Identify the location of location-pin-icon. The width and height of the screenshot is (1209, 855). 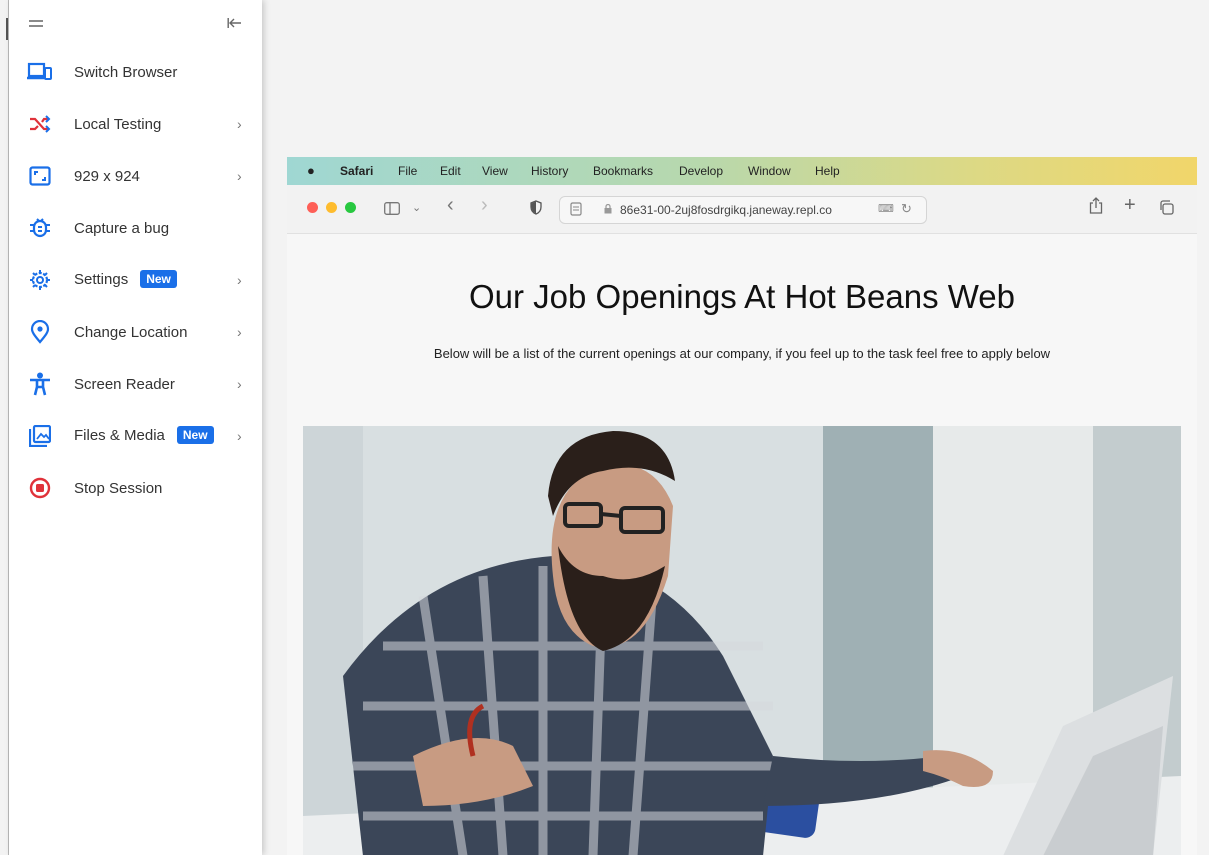
(40, 332).